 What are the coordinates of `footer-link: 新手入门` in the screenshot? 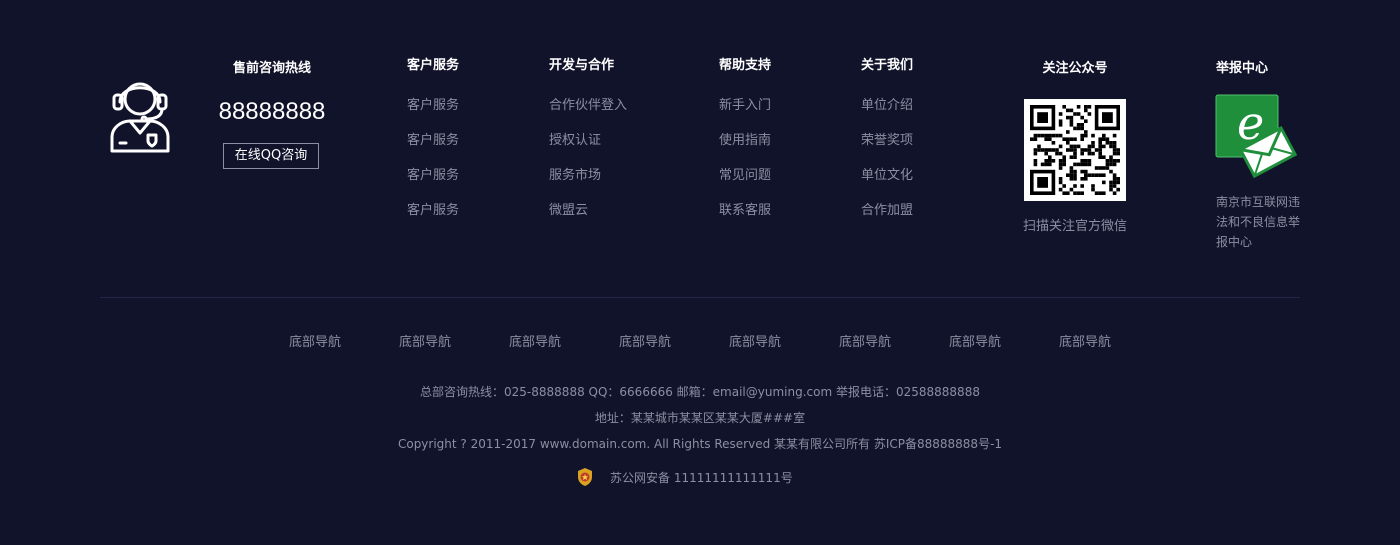 It's located at (745, 106).